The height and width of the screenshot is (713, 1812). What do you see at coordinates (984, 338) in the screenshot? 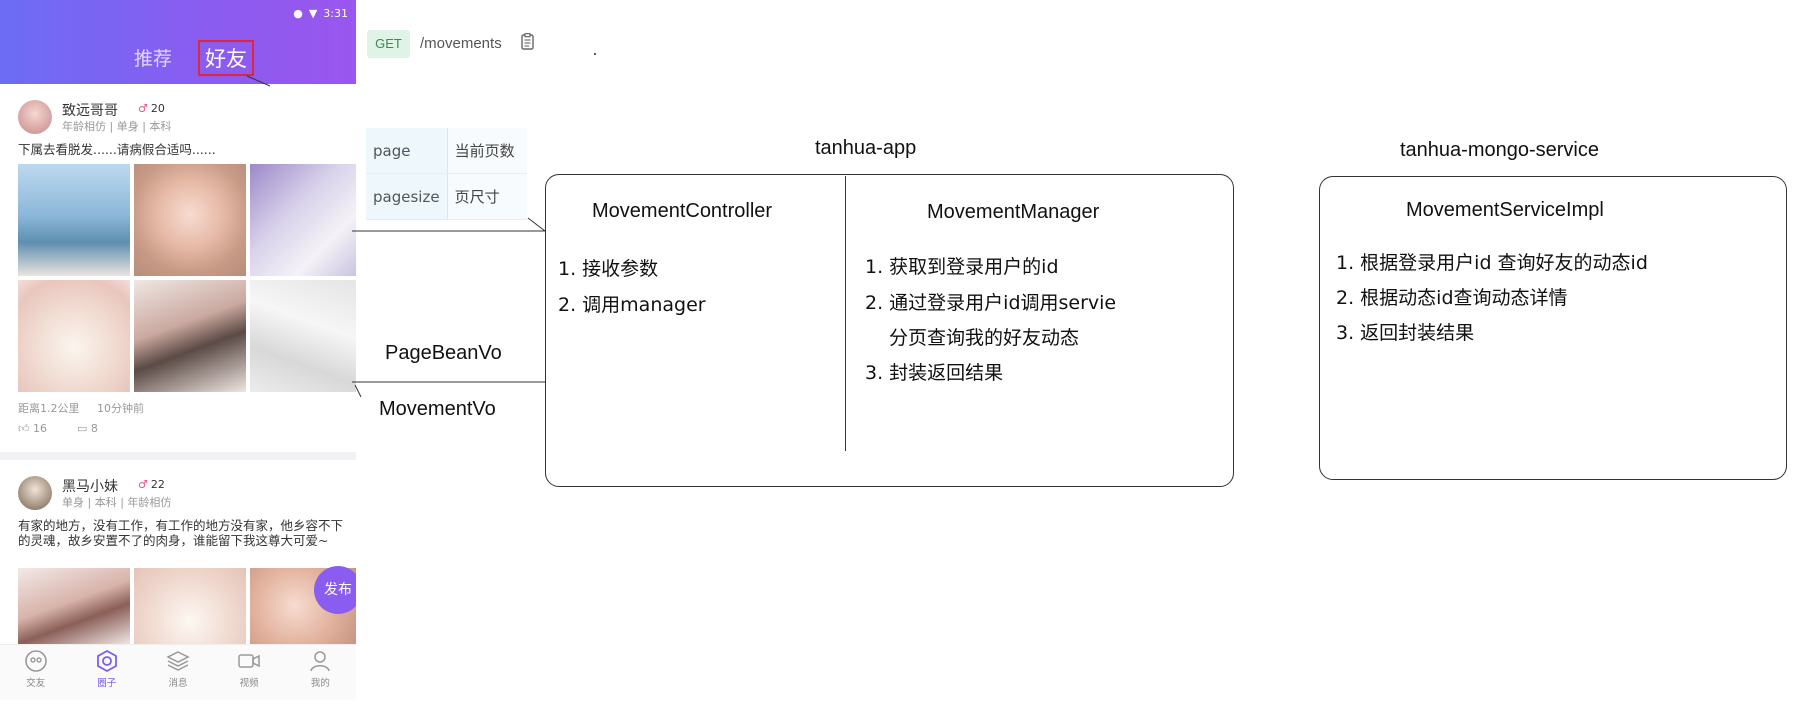
I see `manager-step: 分页查询我的好友动态` at bounding box center [984, 338].